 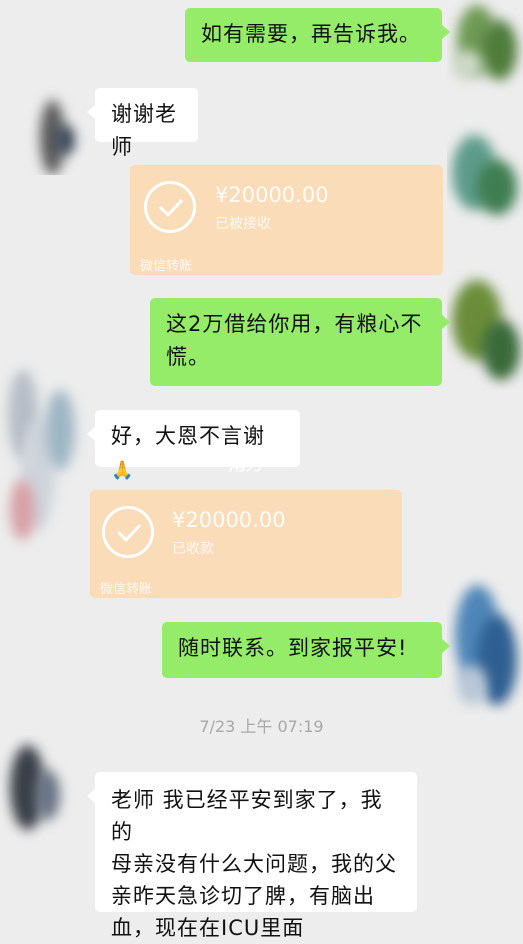 What do you see at coordinates (254, 864) in the screenshot?
I see `message-text: 母亲没有什么大问题，我的父` at bounding box center [254, 864].